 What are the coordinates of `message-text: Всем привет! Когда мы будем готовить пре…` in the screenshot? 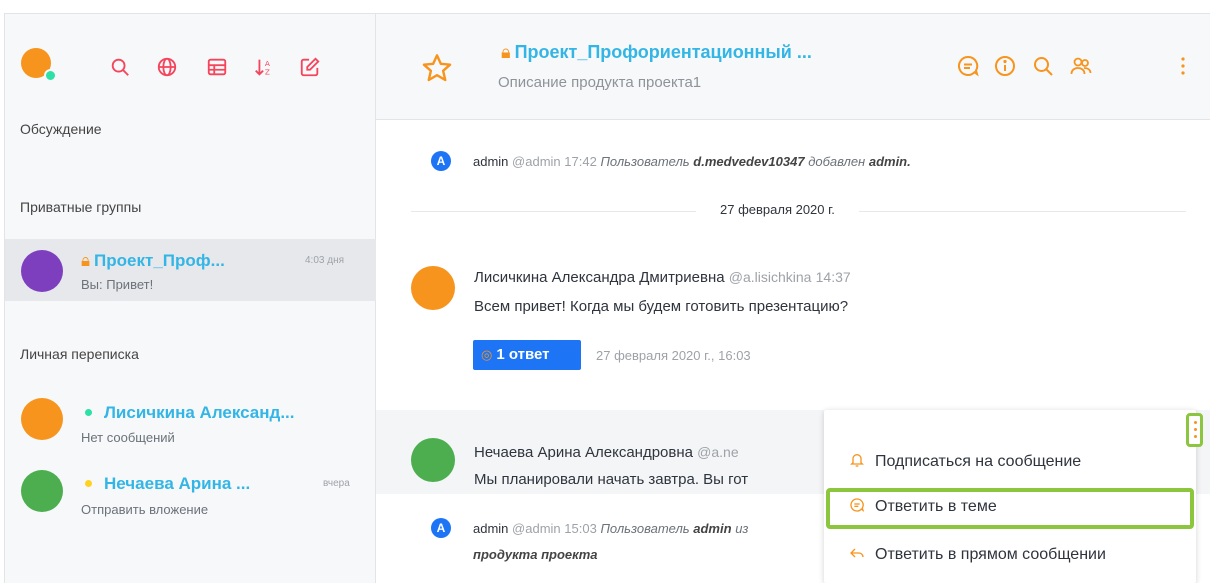 It's located at (661, 306).